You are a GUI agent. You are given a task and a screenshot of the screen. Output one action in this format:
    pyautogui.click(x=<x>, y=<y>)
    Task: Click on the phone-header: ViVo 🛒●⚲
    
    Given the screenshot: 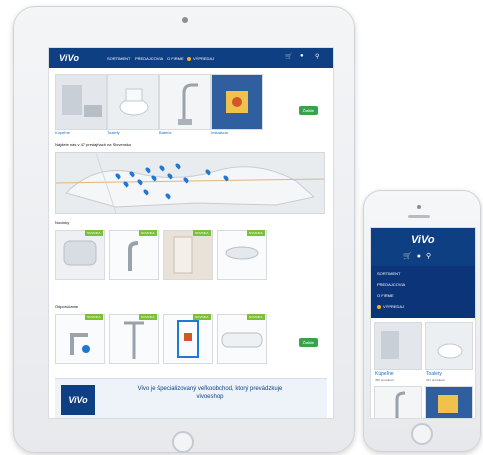 What is the action you would take?
    pyautogui.click(x=423, y=247)
    